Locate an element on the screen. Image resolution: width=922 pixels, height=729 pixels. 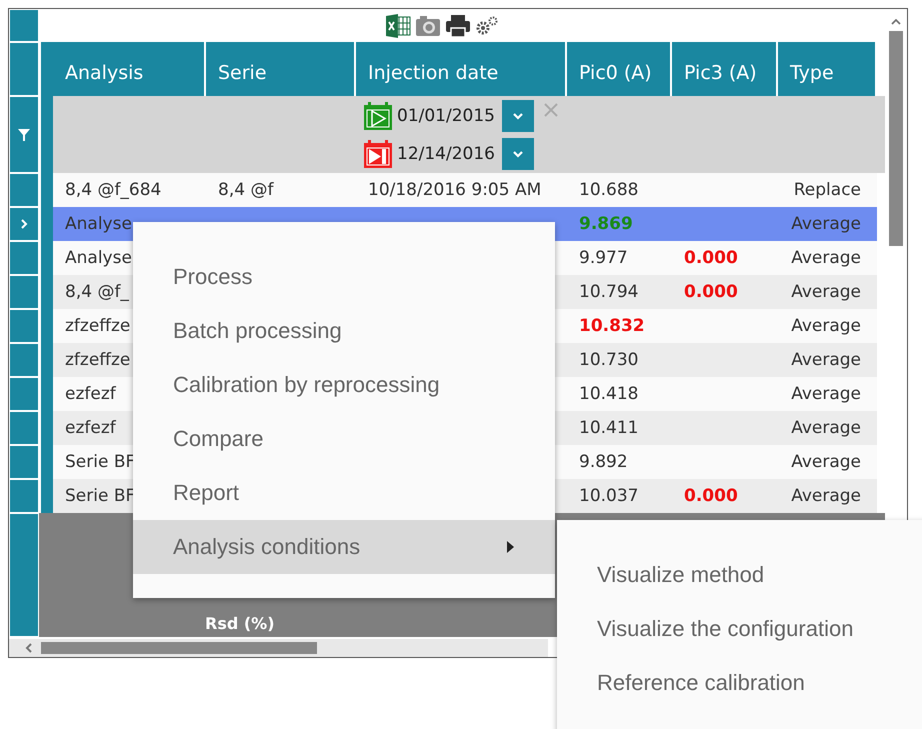
table-cell: 10.688 is located at coordinates (608, 190).